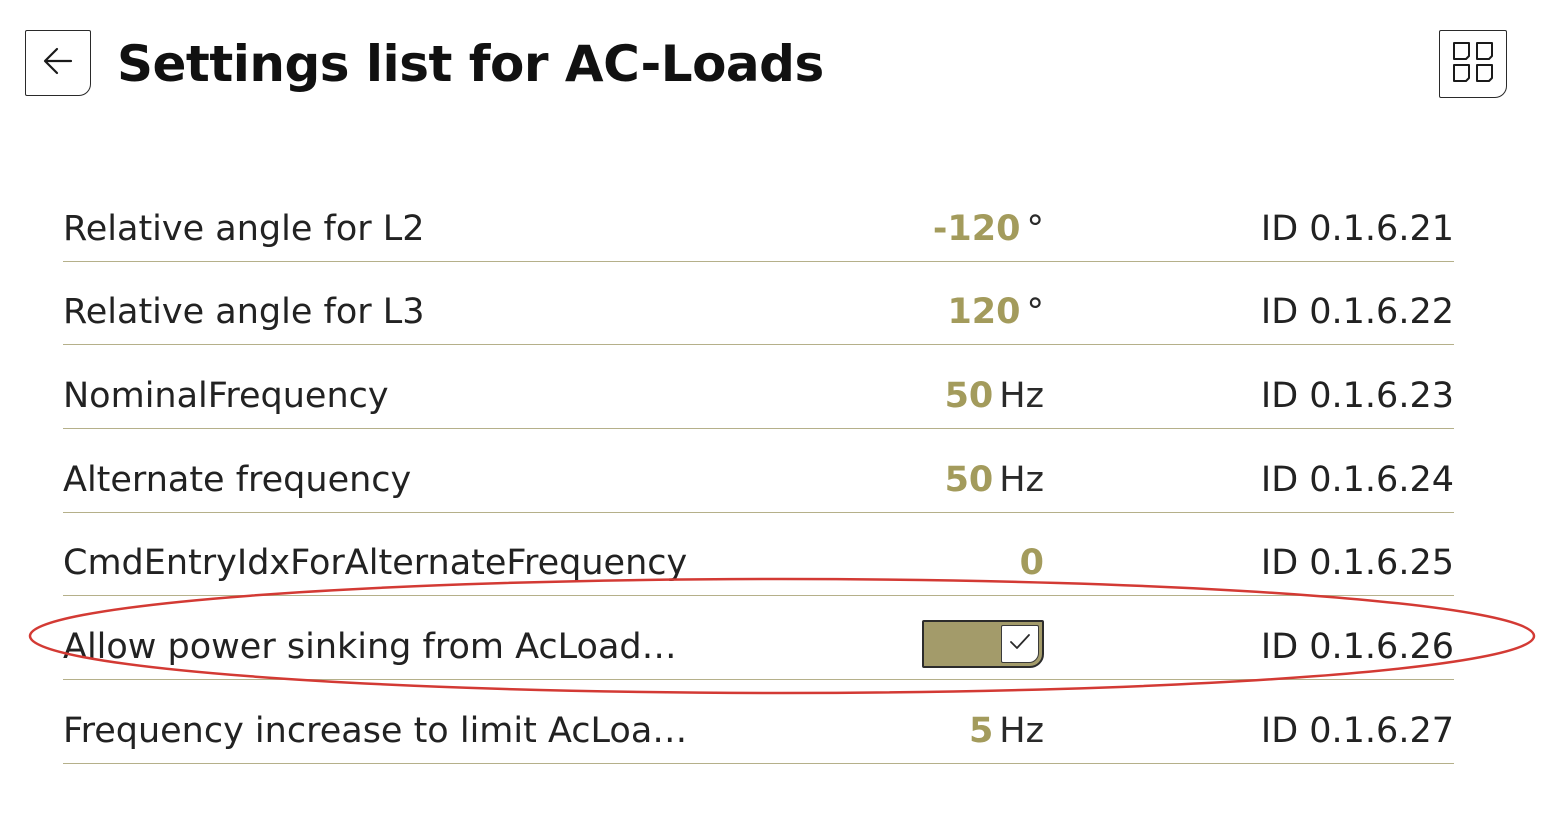 This screenshot has width=1566, height=840. I want to click on value-number: 0, so click(1031, 563).